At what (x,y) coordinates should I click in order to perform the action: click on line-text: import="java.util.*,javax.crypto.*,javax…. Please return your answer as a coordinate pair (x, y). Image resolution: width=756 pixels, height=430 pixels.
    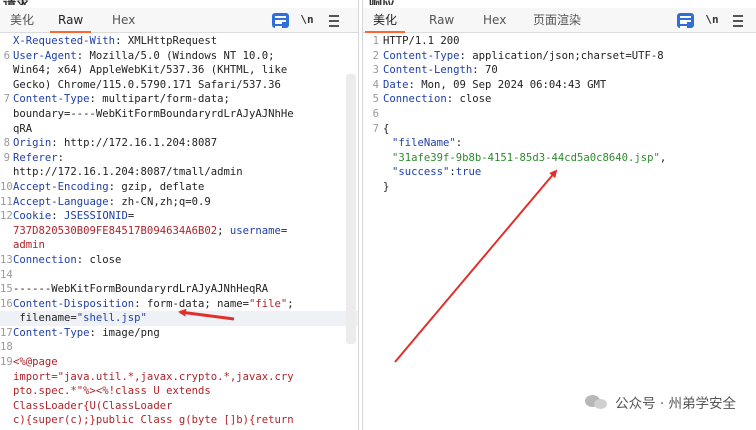
    Looking at the image, I should click on (153, 377).